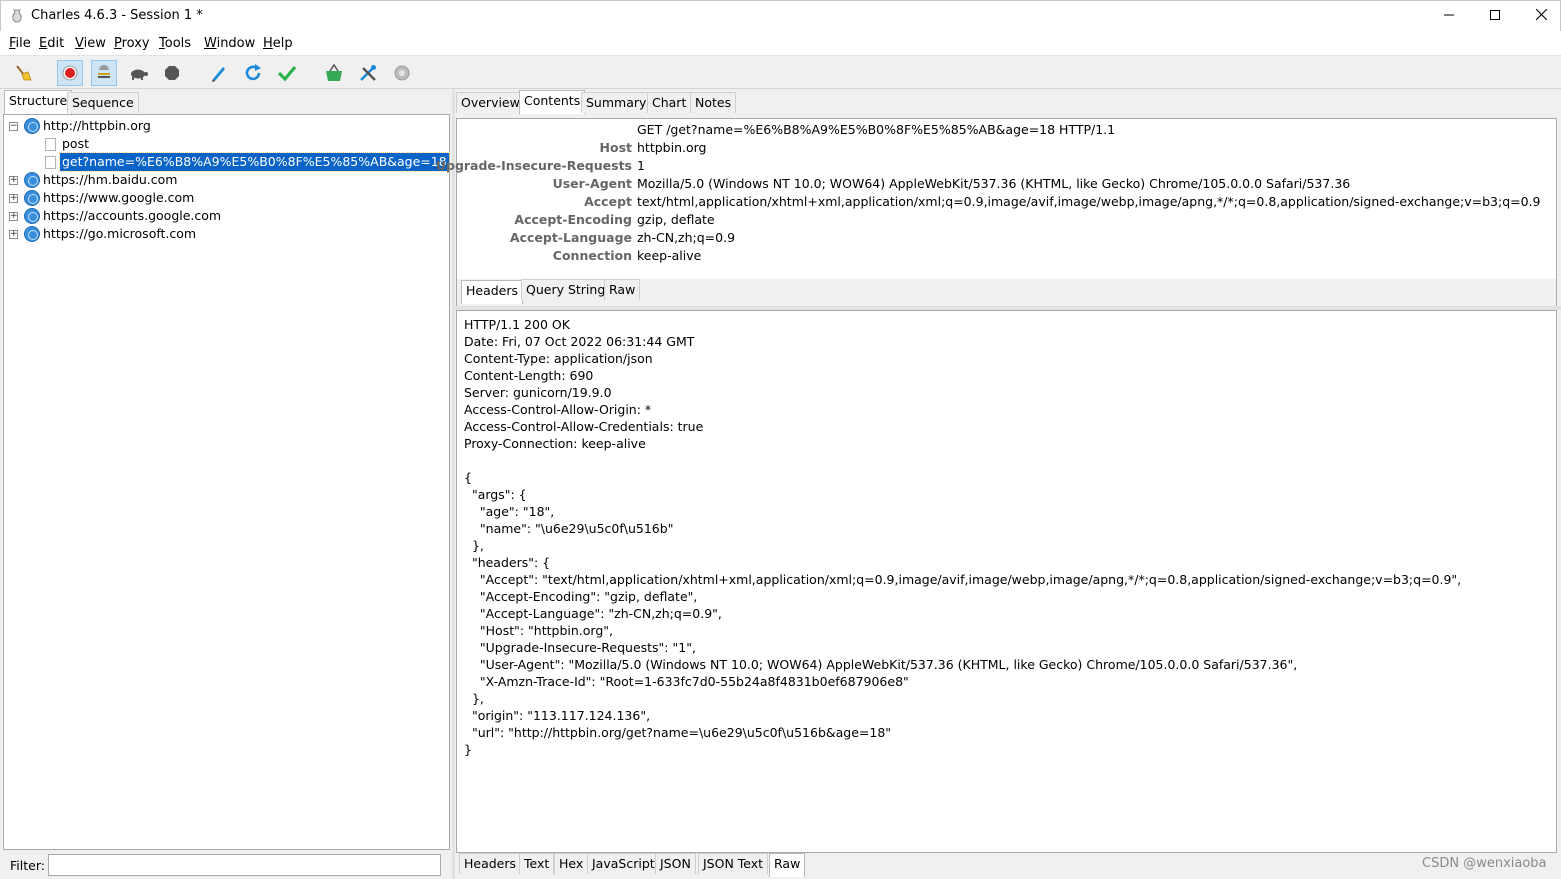 Image resolution: width=1561 pixels, height=879 pixels. What do you see at coordinates (368, 73) in the screenshot?
I see `tools-icon` at bounding box center [368, 73].